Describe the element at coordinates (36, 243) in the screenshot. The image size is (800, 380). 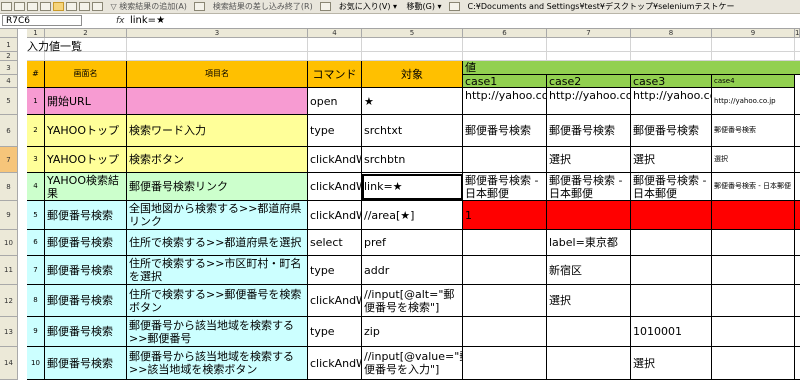
I see `row-number: 6` at that location.